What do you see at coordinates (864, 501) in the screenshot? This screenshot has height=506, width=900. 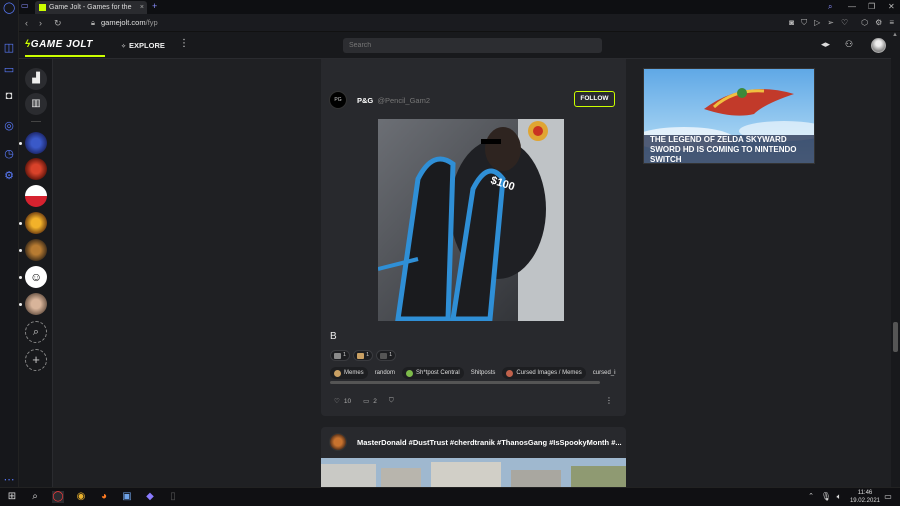 I see `clock-date: 19.02.2021` at bounding box center [864, 501].